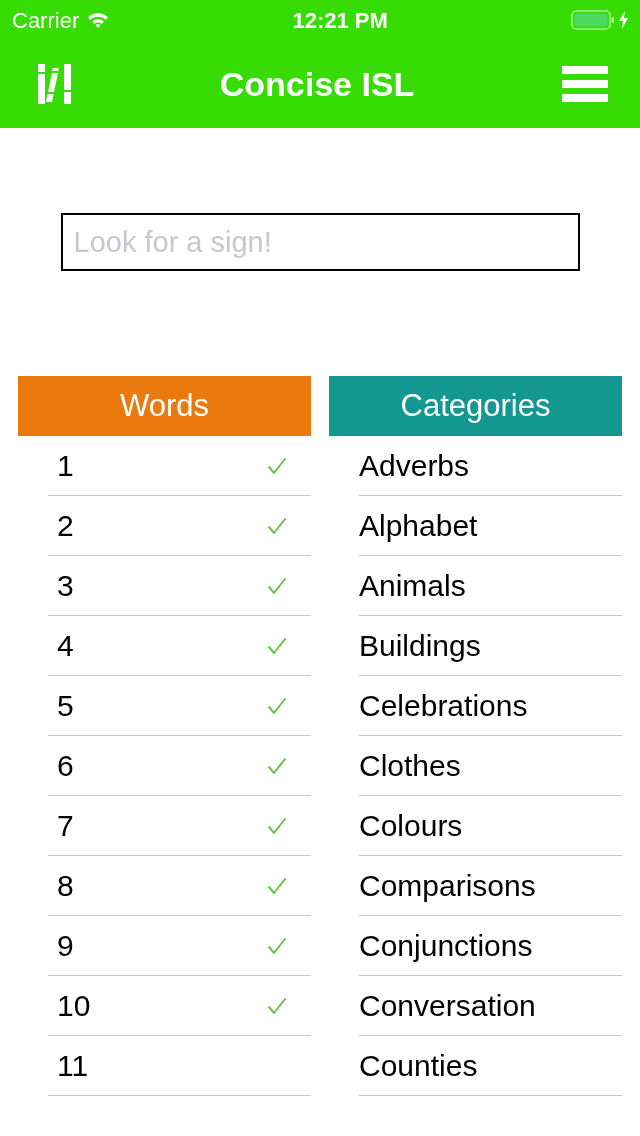 Image resolution: width=640 pixels, height=1136 pixels. What do you see at coordinates (179, 946) in the screenshot?
I see `list-row: 9` at bounding box center [179, 946].